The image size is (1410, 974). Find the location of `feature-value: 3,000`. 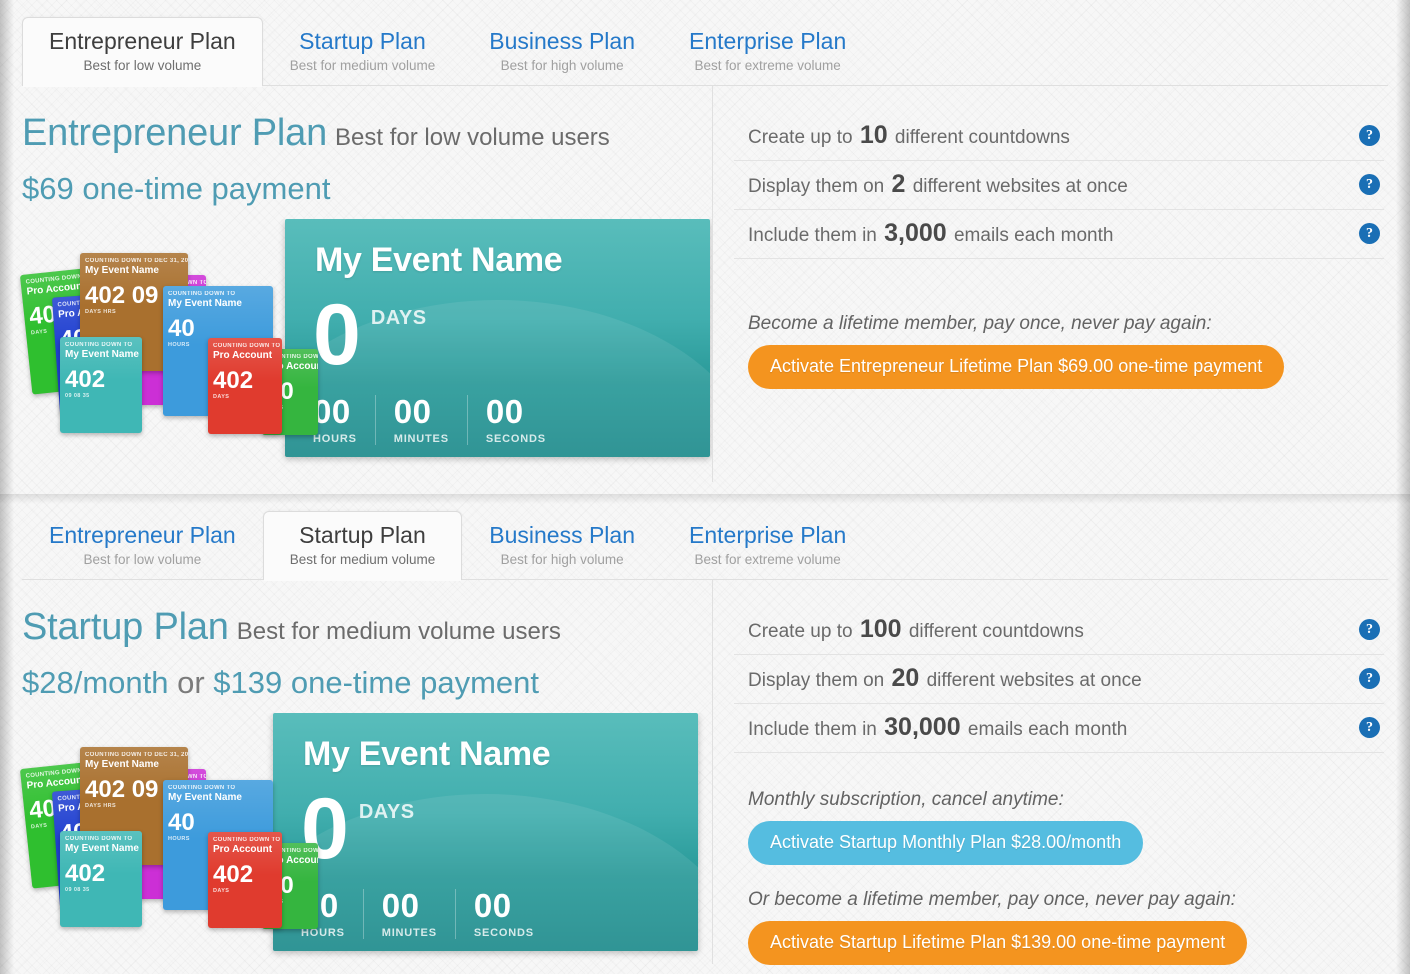

feature-value: 3,000 is located at coordinates (915, 233).